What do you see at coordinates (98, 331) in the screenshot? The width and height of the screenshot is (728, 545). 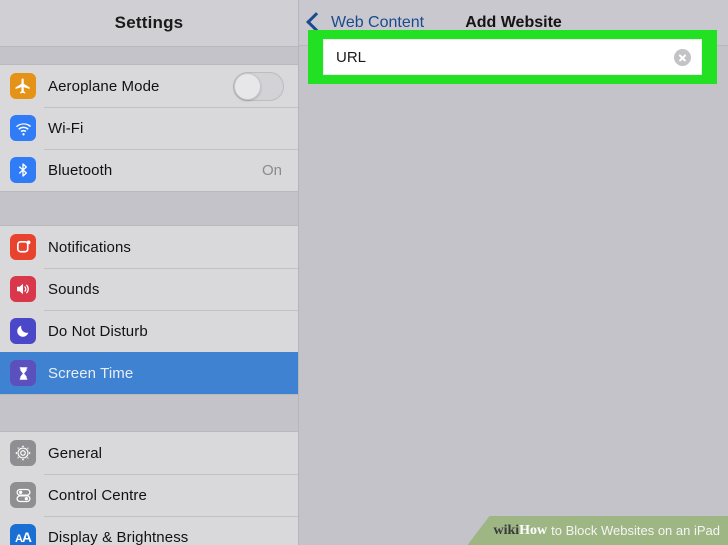 I see `sidebar-item-label: Do Not Disturb` at bounding box center [98, 331].